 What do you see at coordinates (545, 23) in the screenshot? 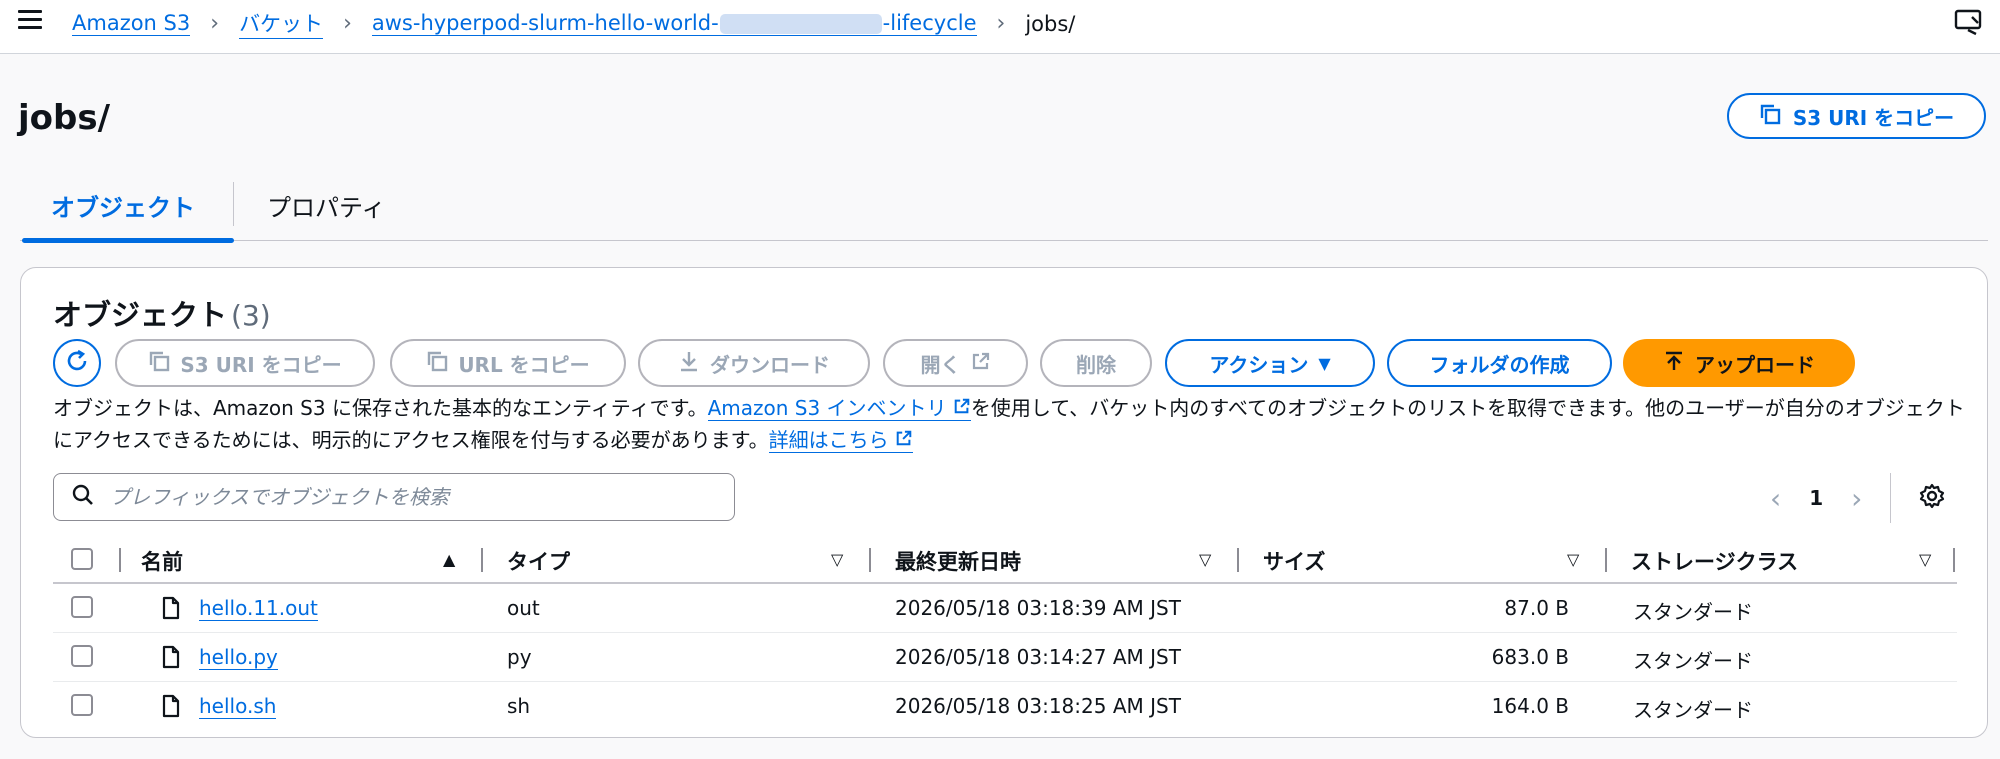
I see `bucket-name-prefix: aws-hyperpod-slurm-hello-world-` at bounding box center [545, 23].